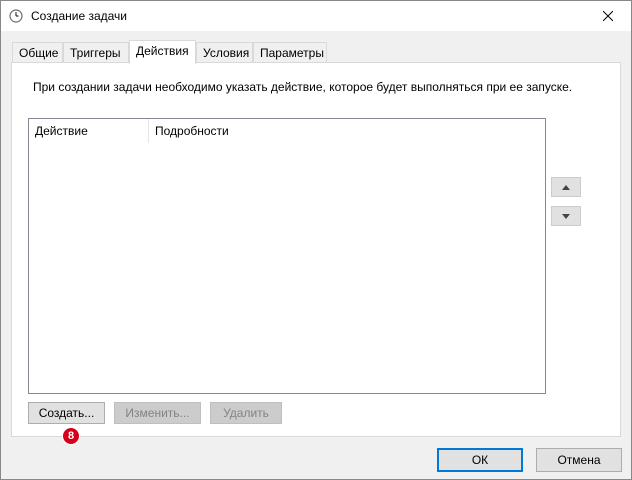 This screenshot has width=632, height=480. I want to click on list-header: Действие Подробности, so click(287, 131).